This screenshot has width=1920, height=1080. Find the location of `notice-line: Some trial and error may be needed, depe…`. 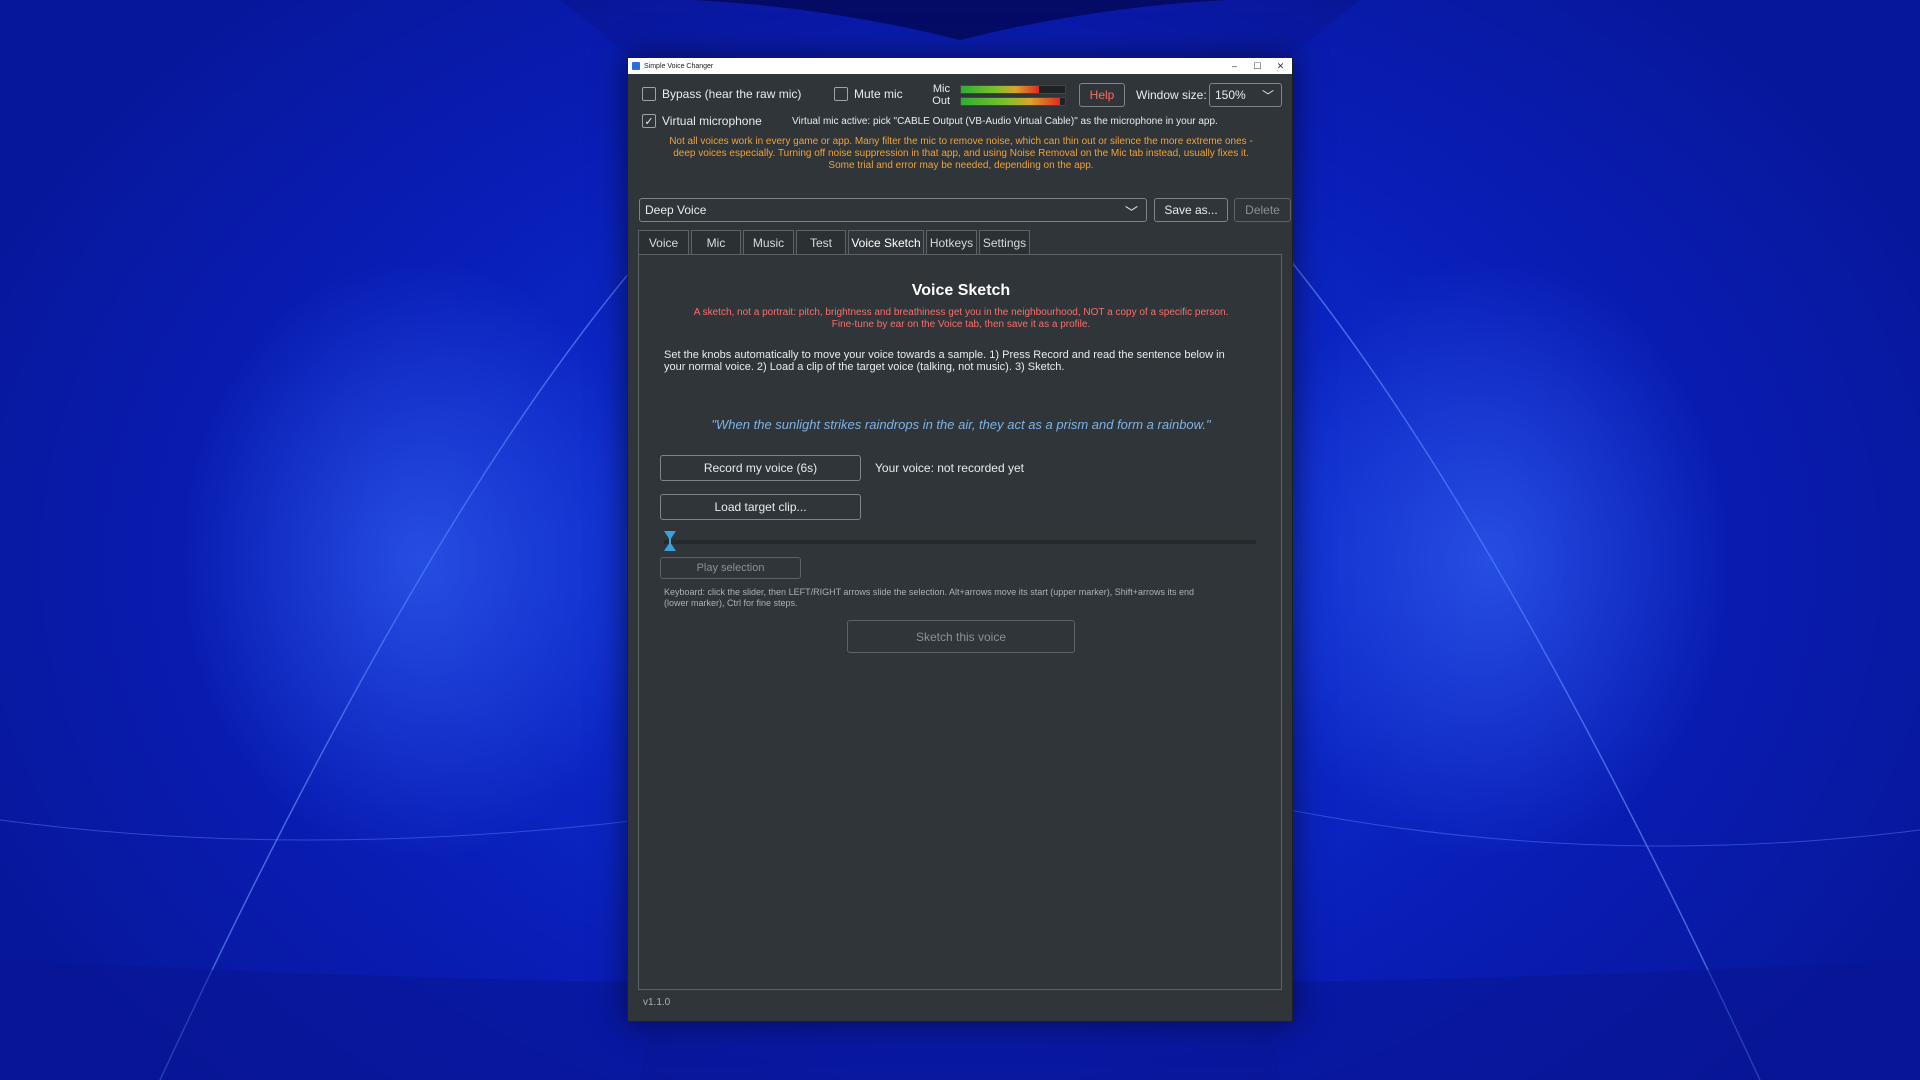

notice-line: Some trial and error may be needed, depe… is located at coordinates (961, 165).